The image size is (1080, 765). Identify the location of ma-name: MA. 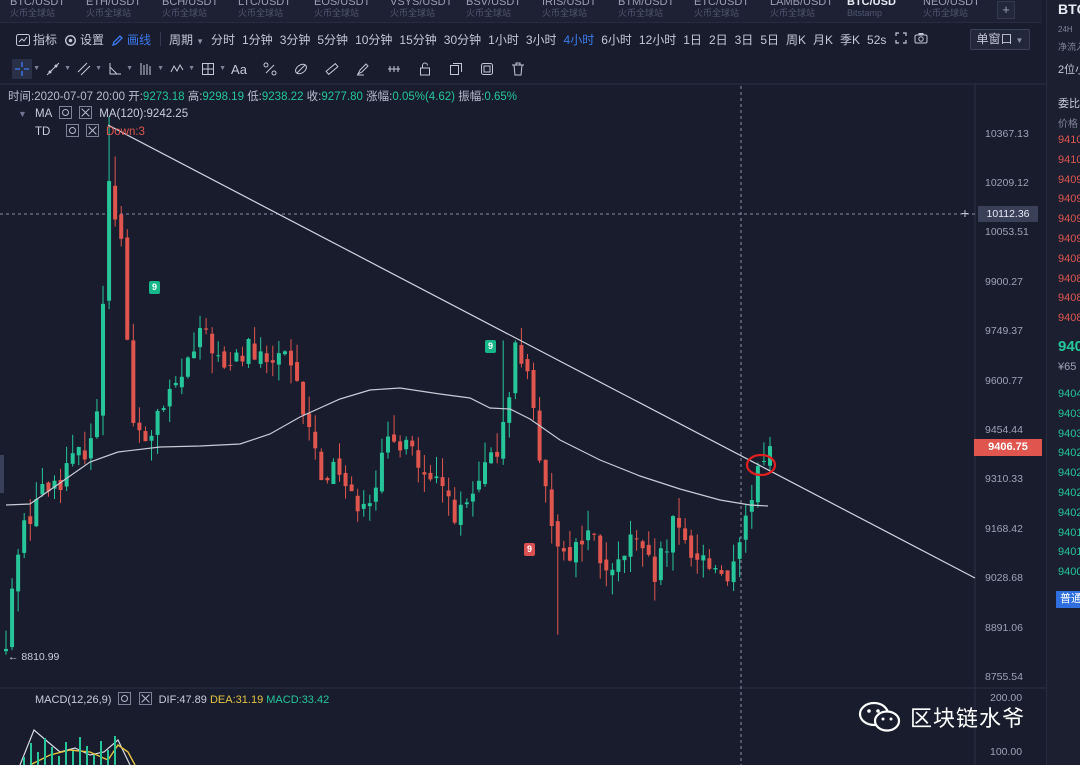
(43, 114).